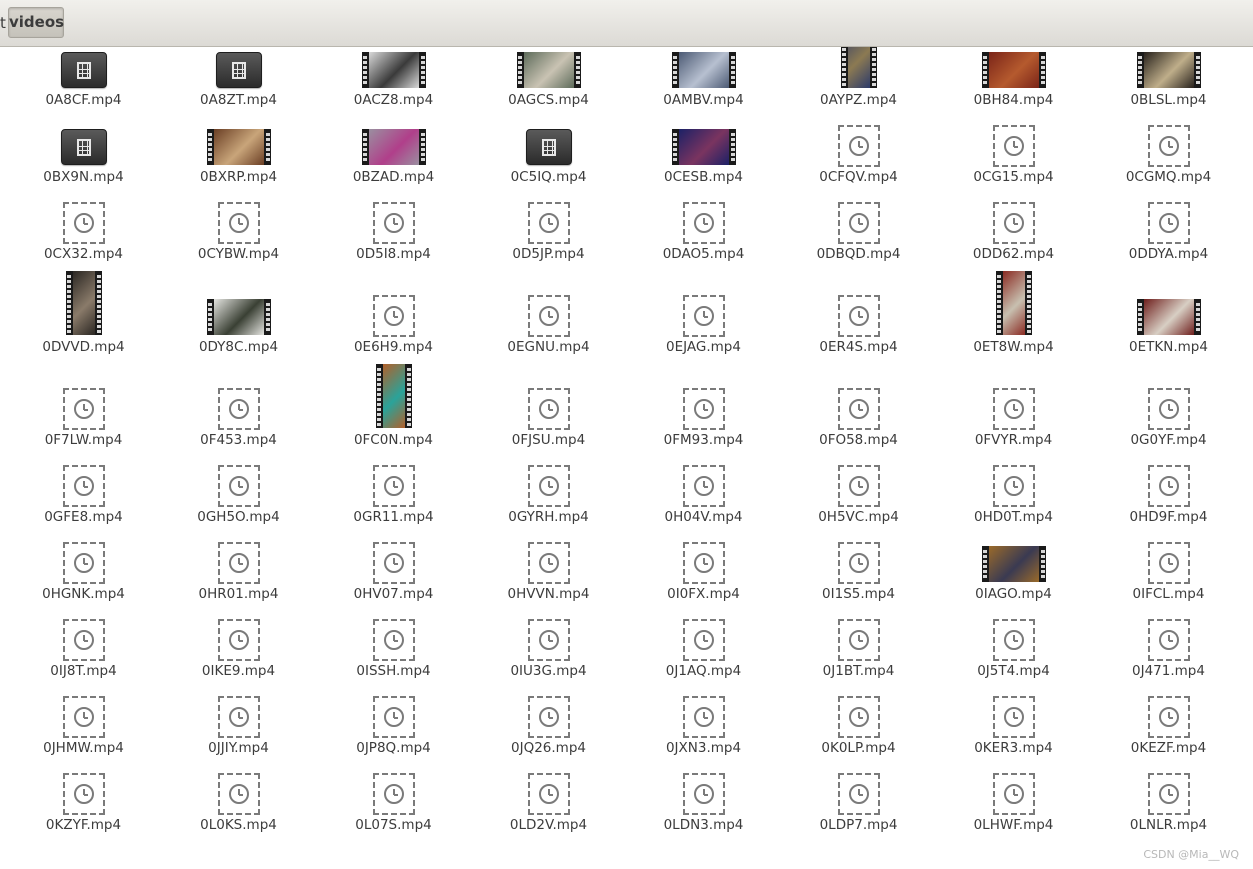 This screenshot has width=1253, height=869. I want to click on film-icon, so click(83, 147).